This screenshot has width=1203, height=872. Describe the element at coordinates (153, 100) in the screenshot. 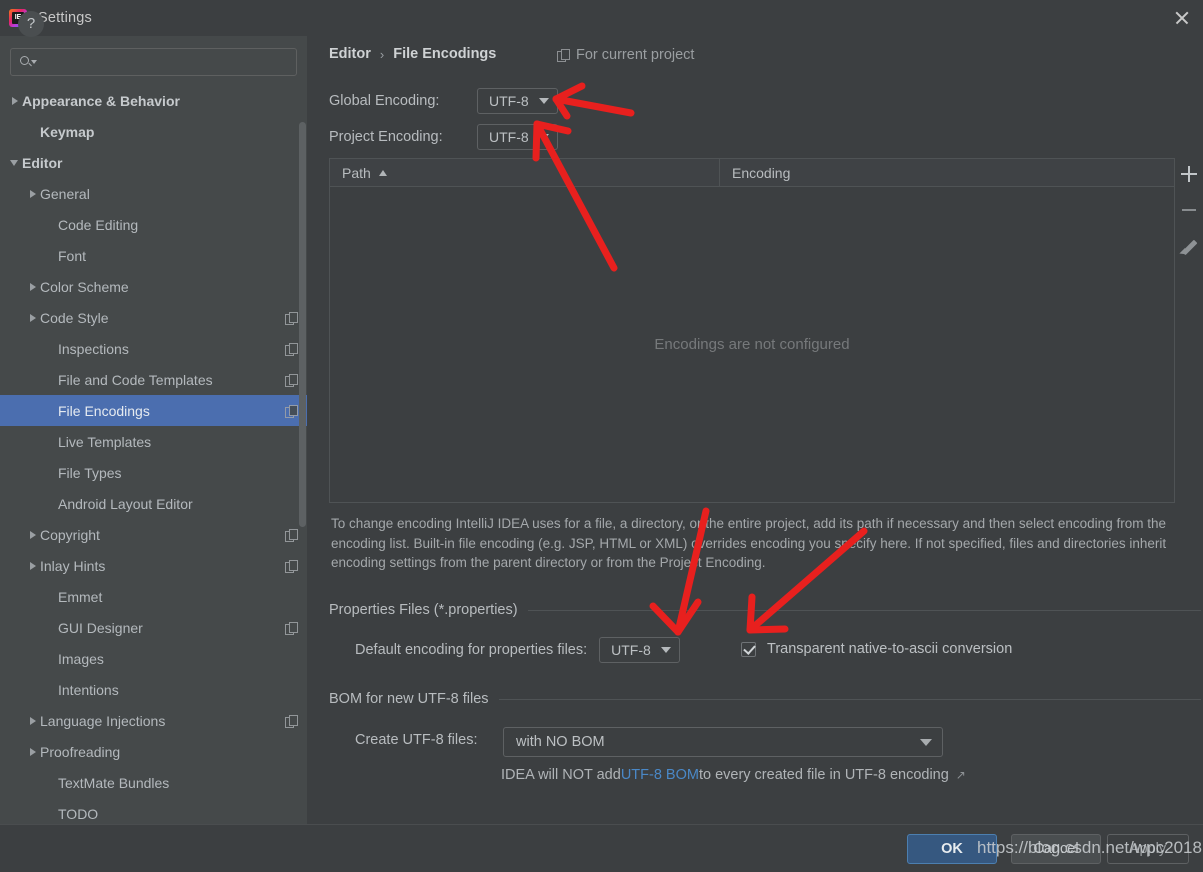

I see `sidebar-item-appearance-behavior: Appearance & Behavior` at that location.